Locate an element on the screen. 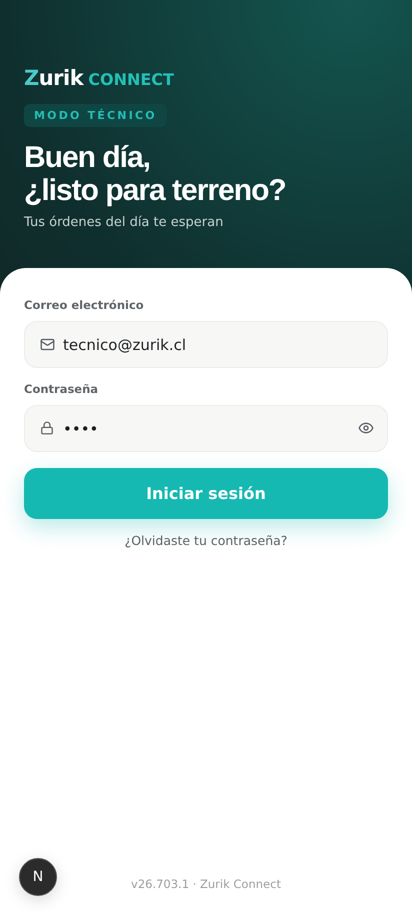 This screenshot has width=412, height=915. email-field: tecnico@zurik.cl is located at coordinates (206, 344).